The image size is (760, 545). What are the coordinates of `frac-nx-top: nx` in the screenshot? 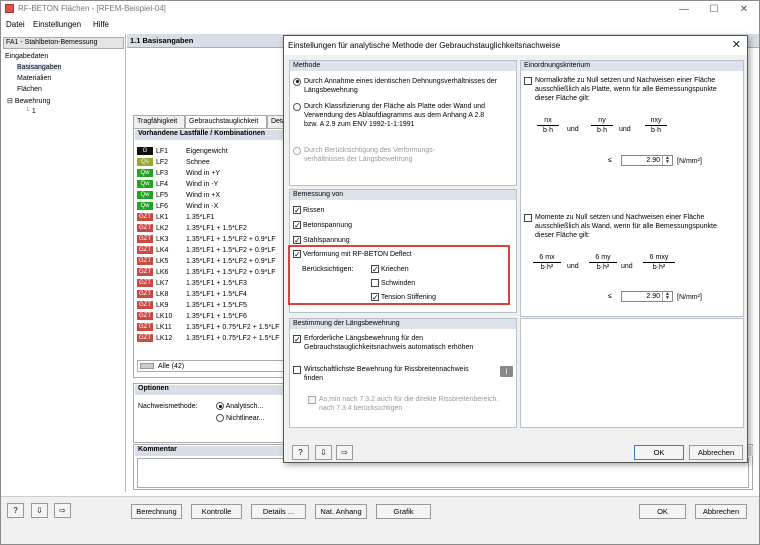 It's located at (548, 120).